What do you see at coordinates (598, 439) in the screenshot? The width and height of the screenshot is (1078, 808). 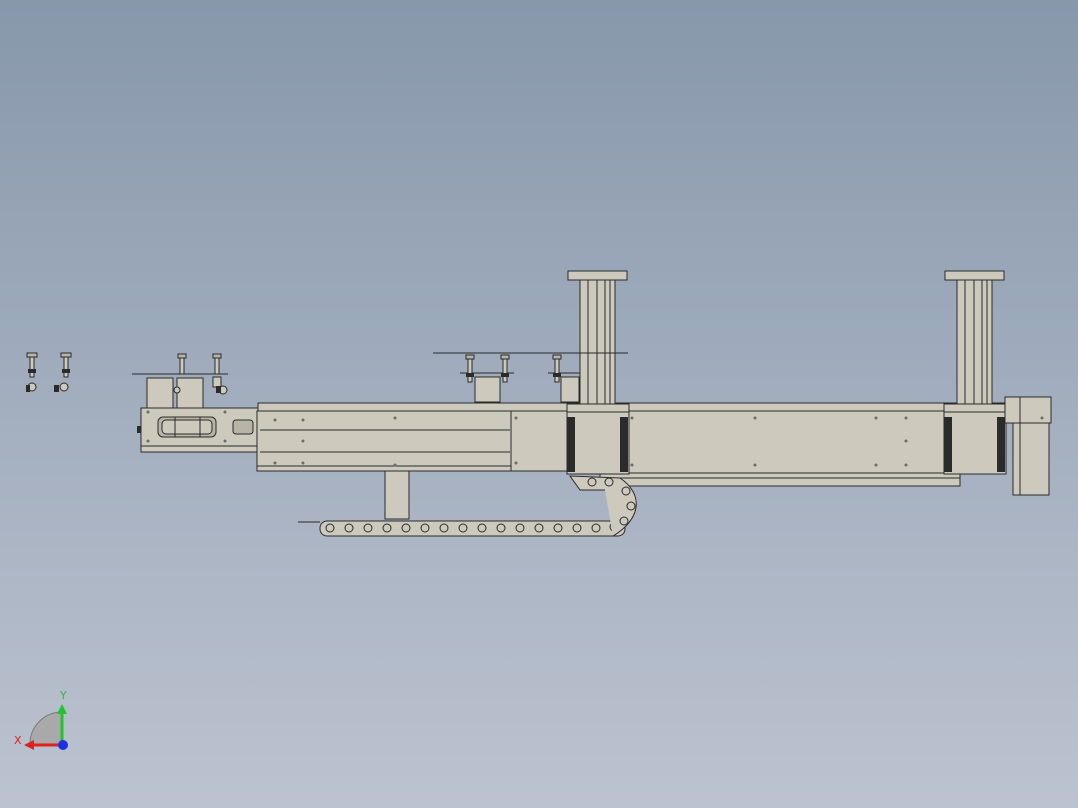 I see `middle-column-carriage` at bounding box center [598, 439].